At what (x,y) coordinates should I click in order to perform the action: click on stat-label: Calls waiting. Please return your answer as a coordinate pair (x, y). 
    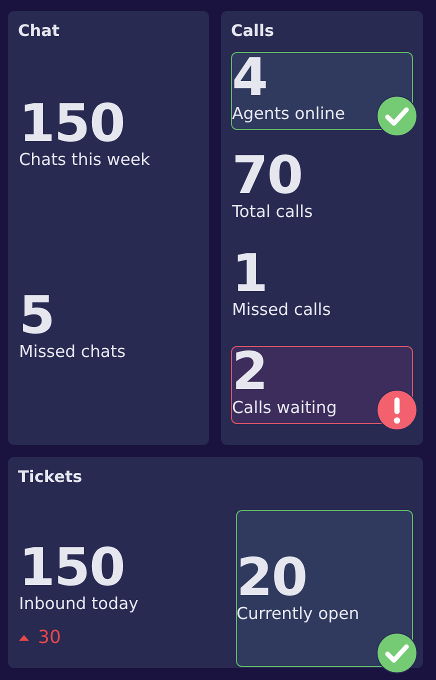
    Looking at the image, I should click on (285, 408).